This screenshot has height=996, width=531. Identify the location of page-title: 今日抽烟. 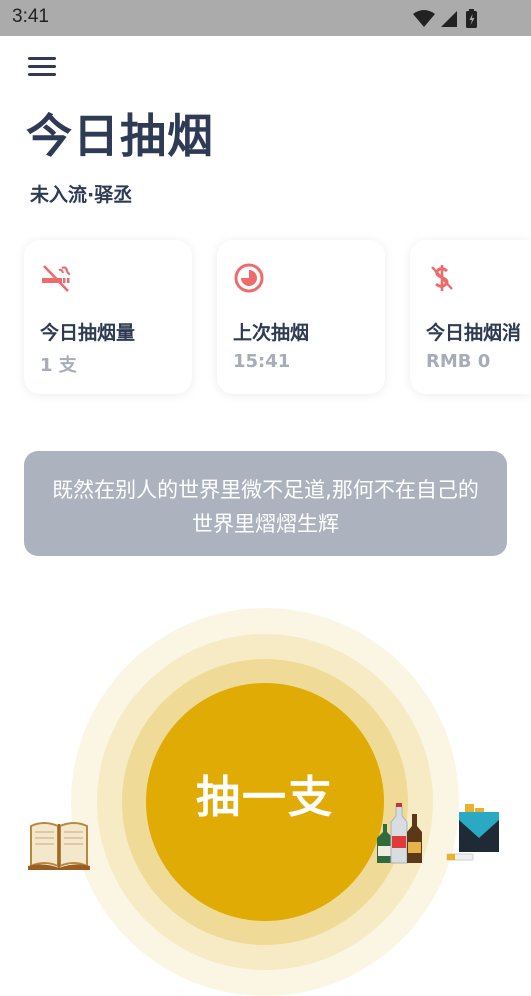
(120, 136).